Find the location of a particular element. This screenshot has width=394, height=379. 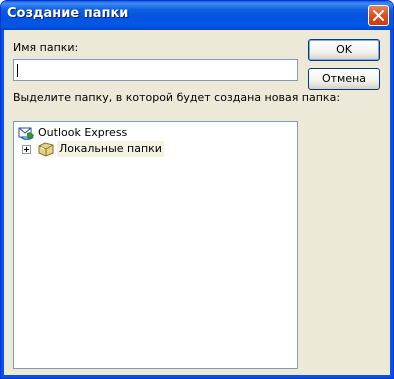

folder-name-label: Имя папки: is located at coordinates (46, 47).